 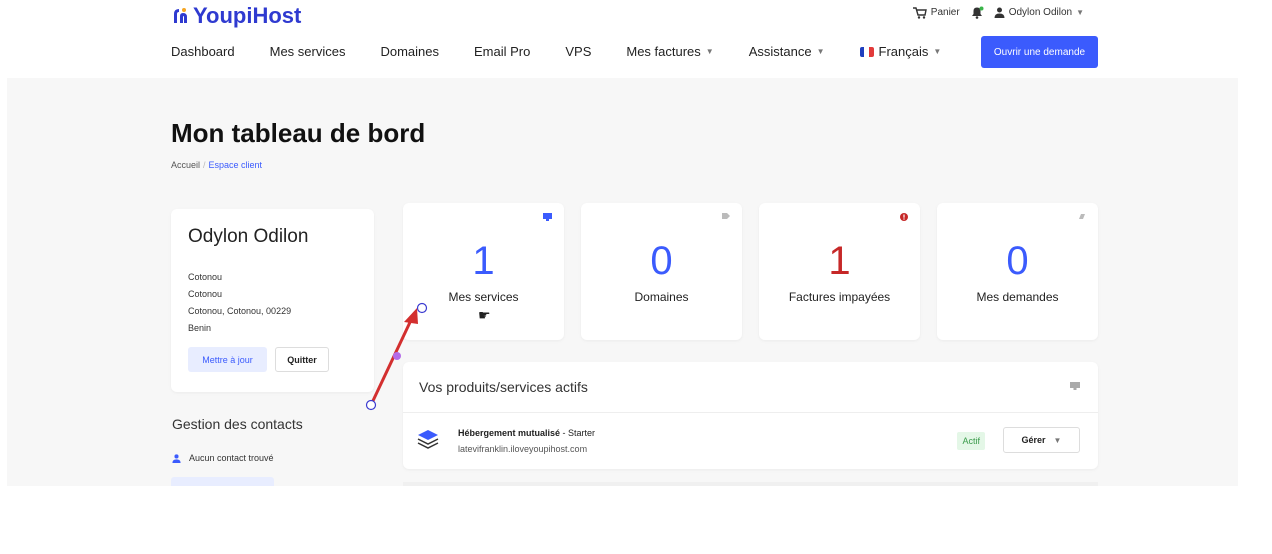 I want to click on service-name: Hébergement mutualisé, so click(x=509, y=433).